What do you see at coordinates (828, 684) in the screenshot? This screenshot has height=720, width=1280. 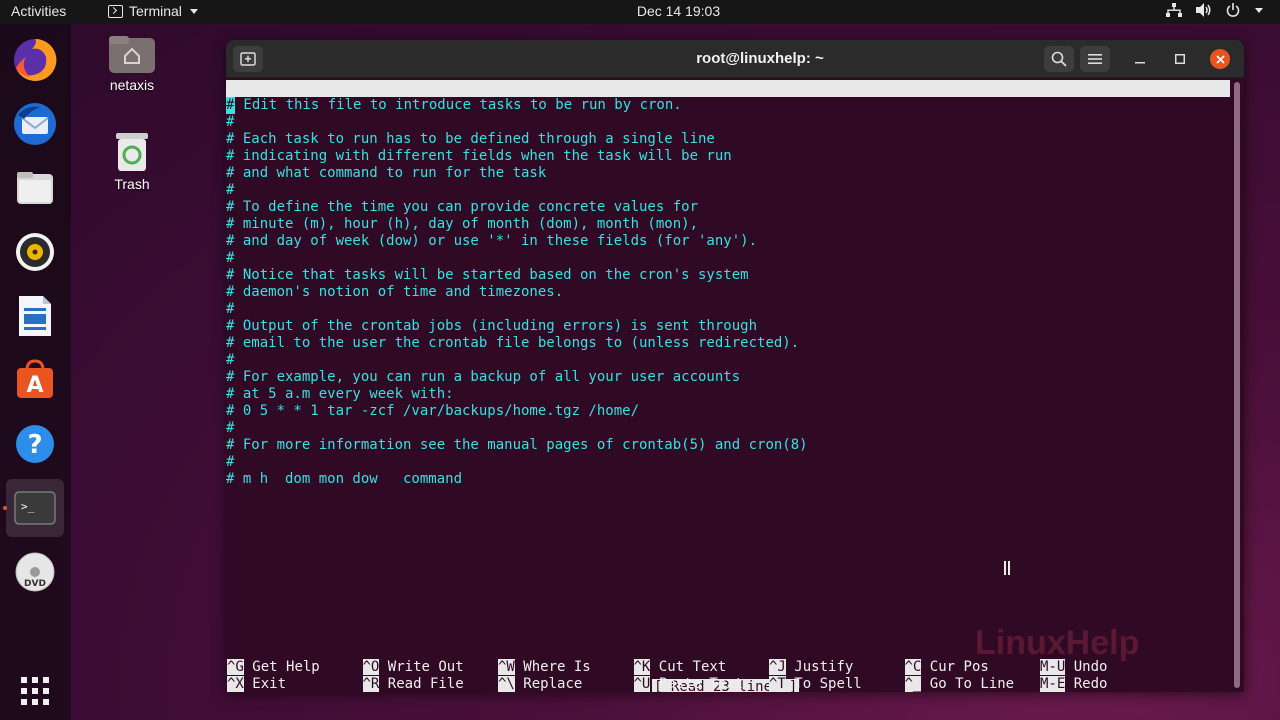 I see `shortcut-label: To Spell` at bounding box center [828, 684].